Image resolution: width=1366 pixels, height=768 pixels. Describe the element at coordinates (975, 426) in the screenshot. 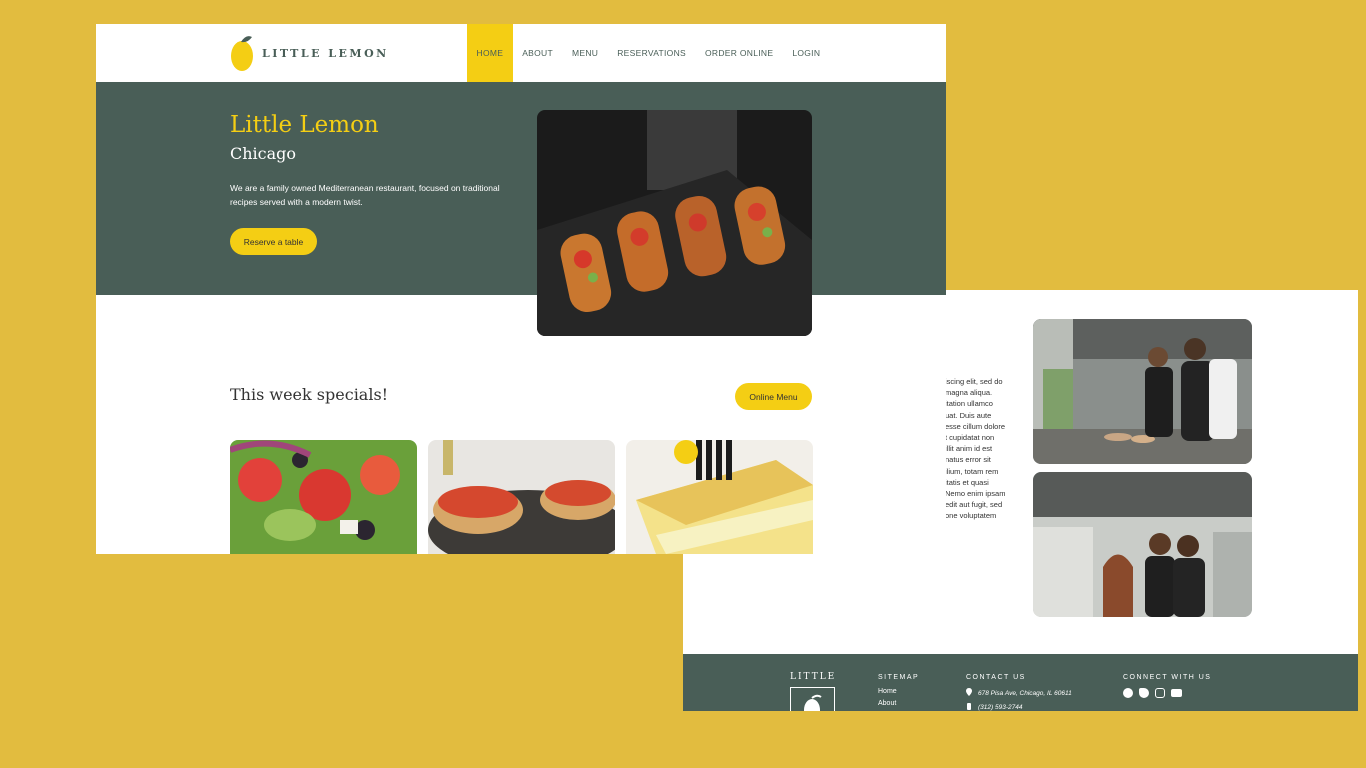

I see `about-line: esse cillum dolore` at that location.